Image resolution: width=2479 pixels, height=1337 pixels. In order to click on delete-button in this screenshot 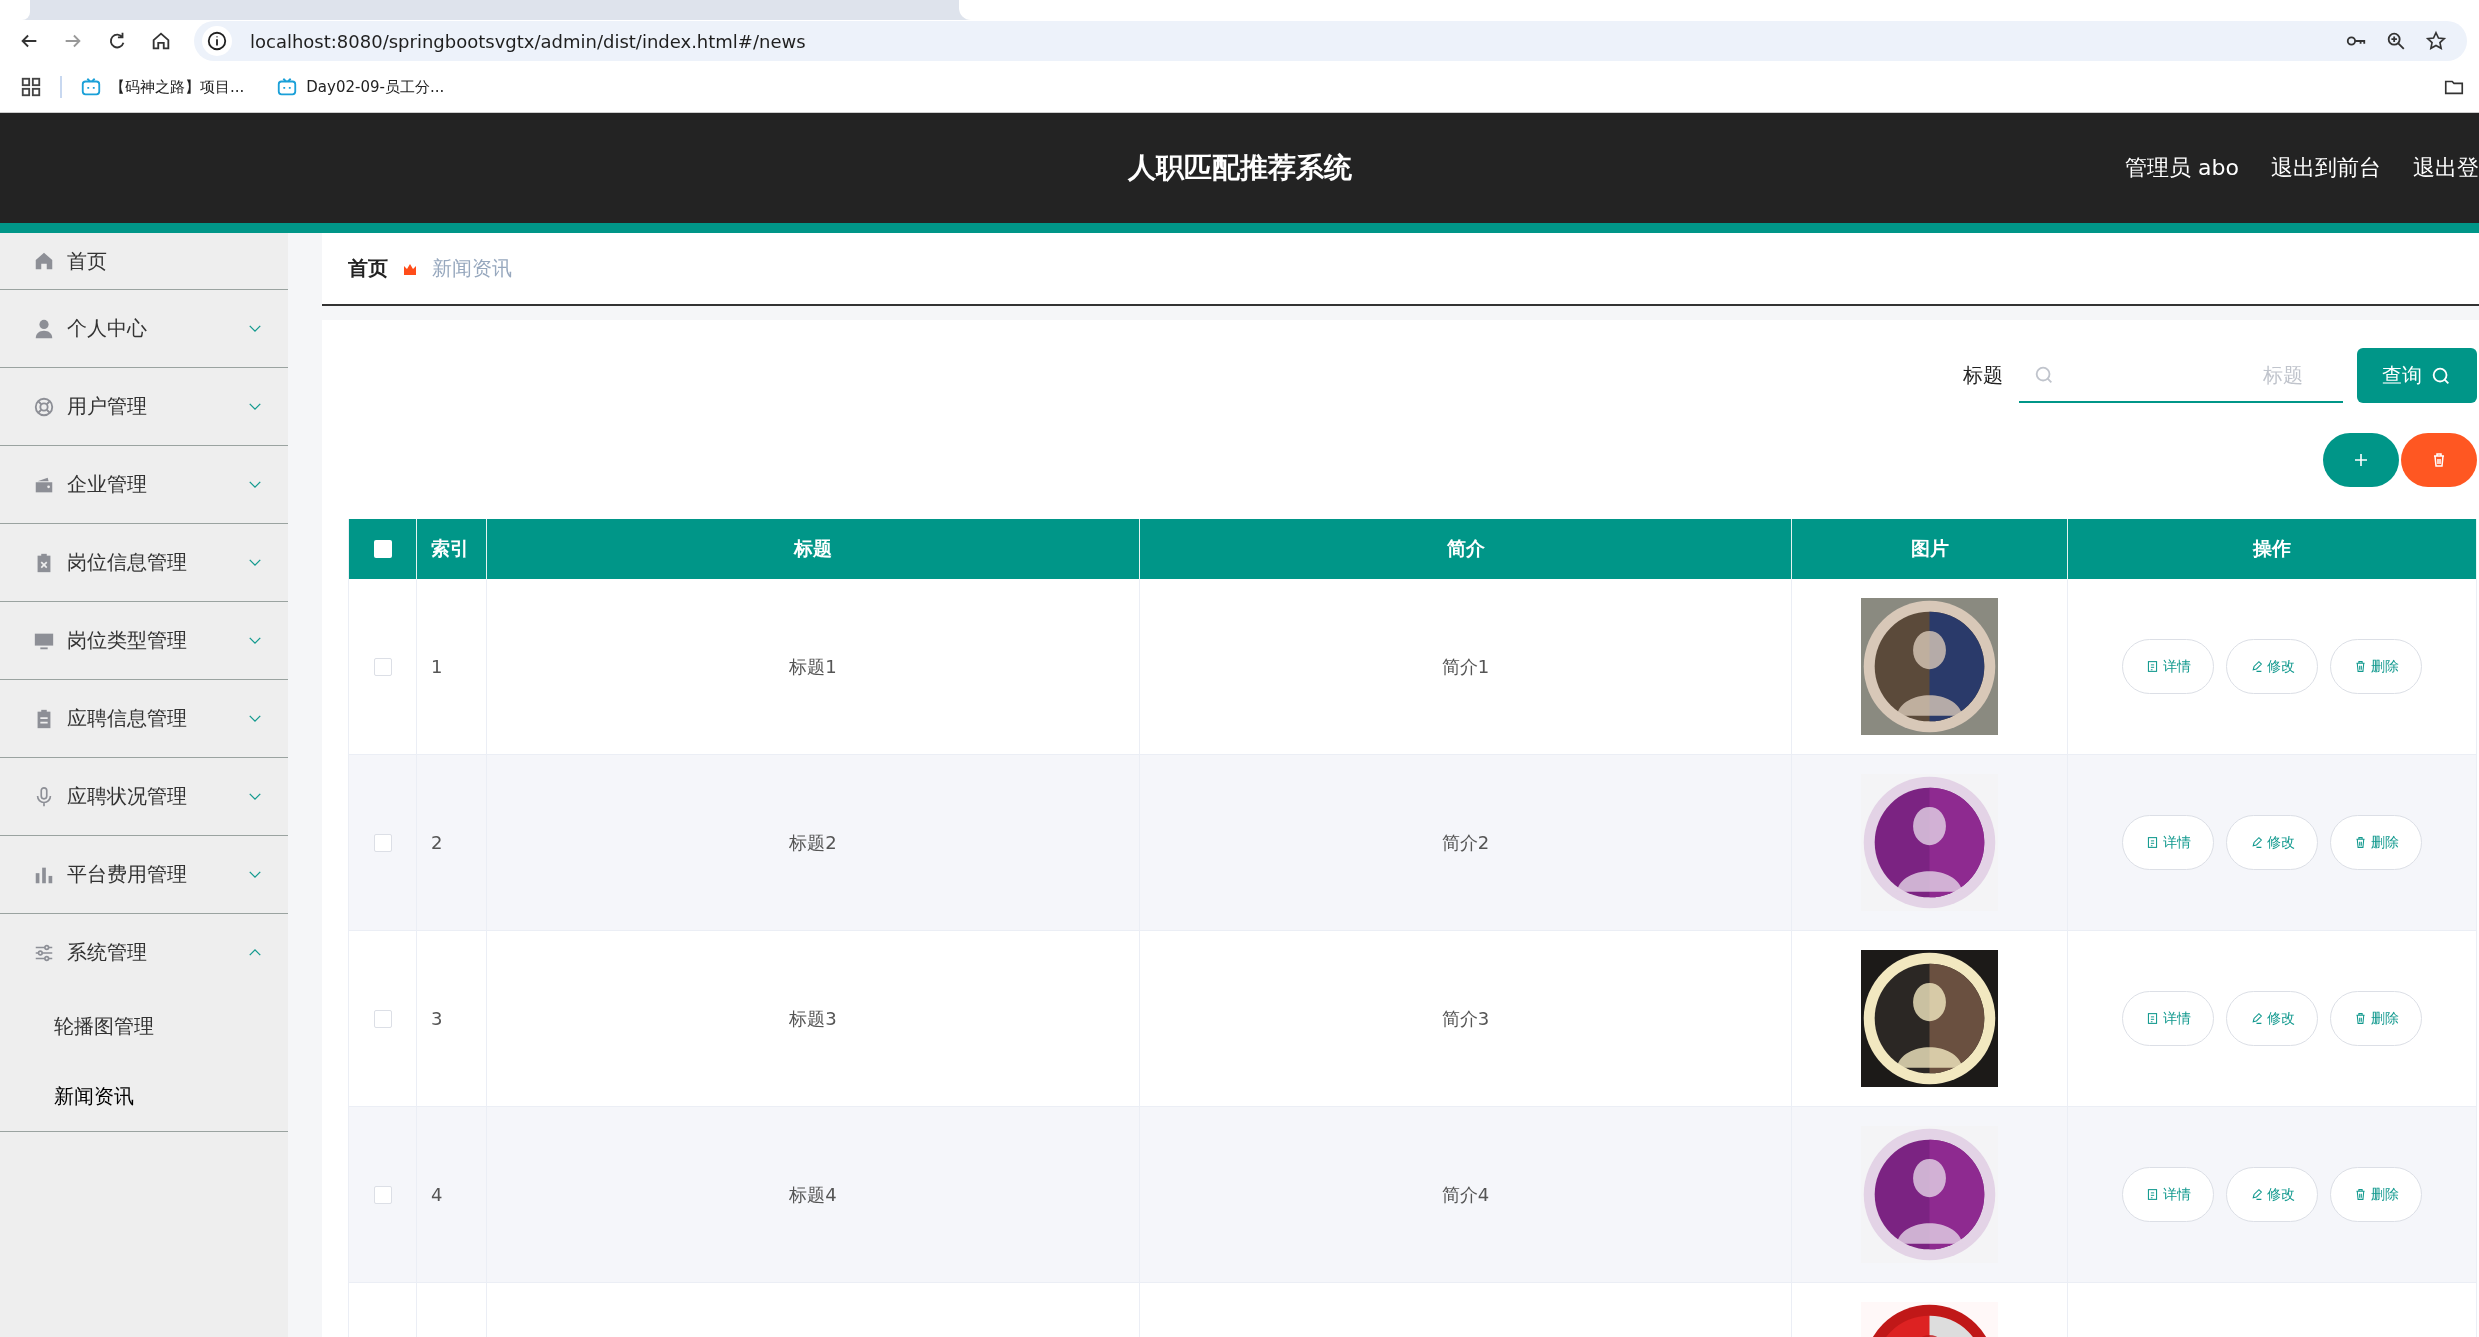, I will do `click(2439, 460)`.